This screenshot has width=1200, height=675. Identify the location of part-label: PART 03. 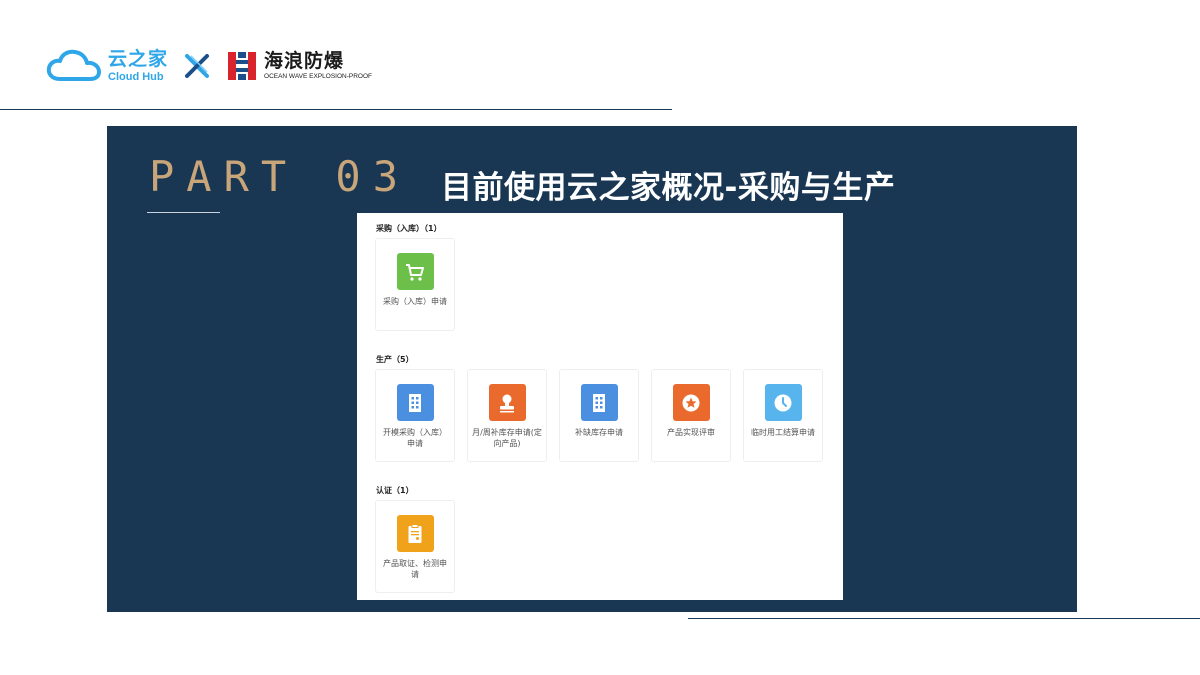
(280, 176).